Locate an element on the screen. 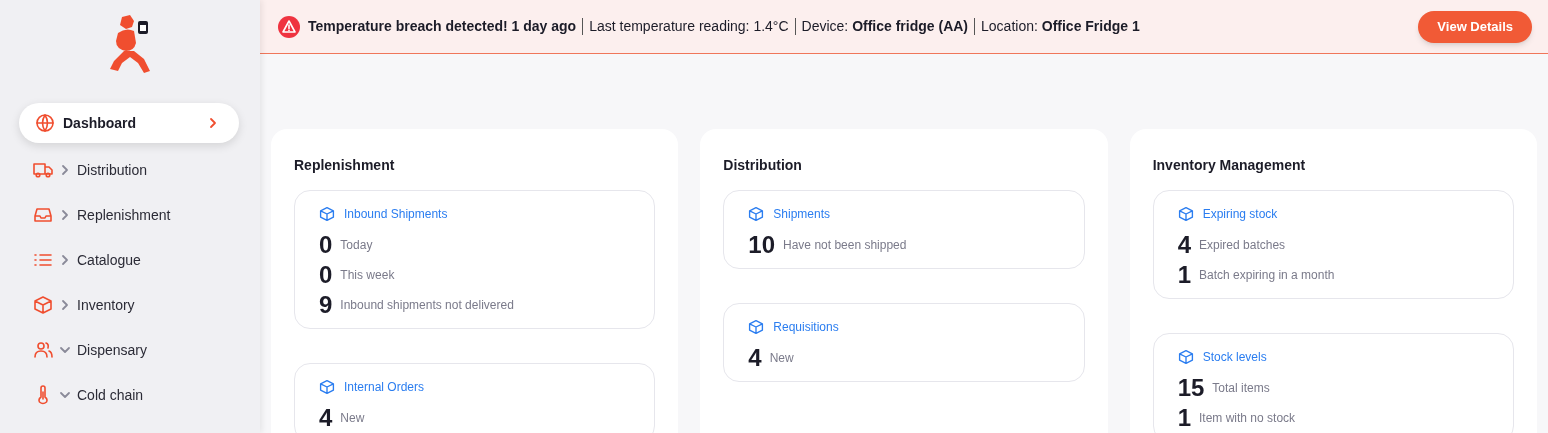 This screenshot has height=433, width=1548. stat-label: Inbound shipments not delivered is located at coordinates (427, 305).